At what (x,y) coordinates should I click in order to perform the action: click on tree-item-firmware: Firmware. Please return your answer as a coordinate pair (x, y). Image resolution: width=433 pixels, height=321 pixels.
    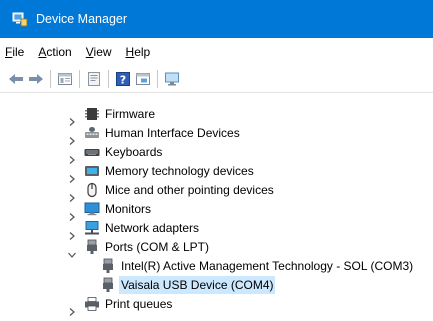
    Looking at the image, I should click on (120, 114).